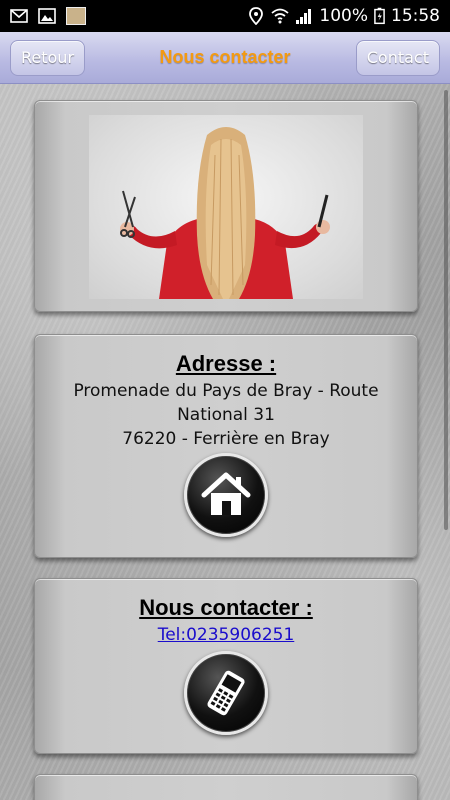 This screenshot has width=450, height=800. What do you see at coordinates (256, 16) in the screenshot?
I see `location-icon` at bounding box center [256, 16].